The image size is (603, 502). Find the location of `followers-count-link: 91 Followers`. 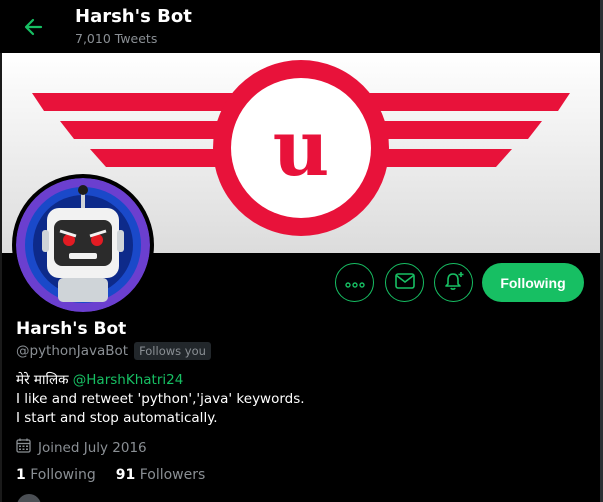

followers-count-link: 91 Followers is located at coordinates (161, 475).